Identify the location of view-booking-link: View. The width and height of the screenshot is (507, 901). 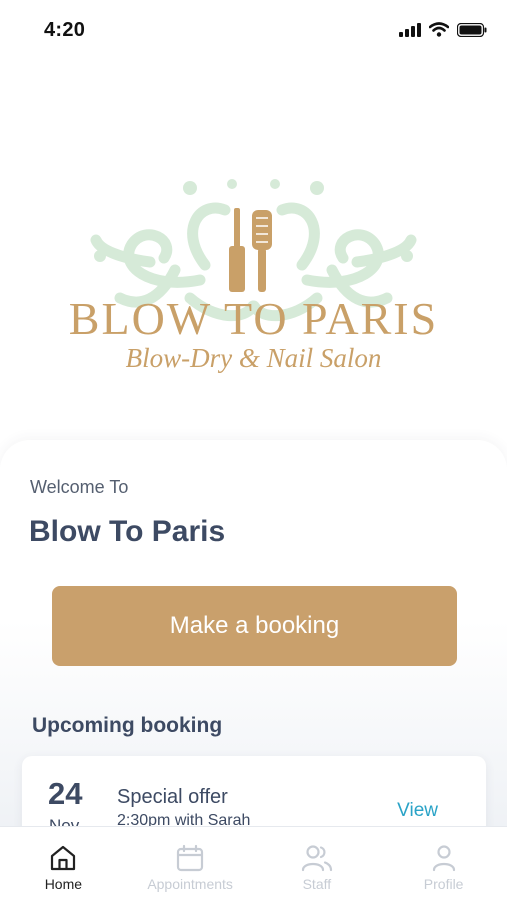
(417, 811).